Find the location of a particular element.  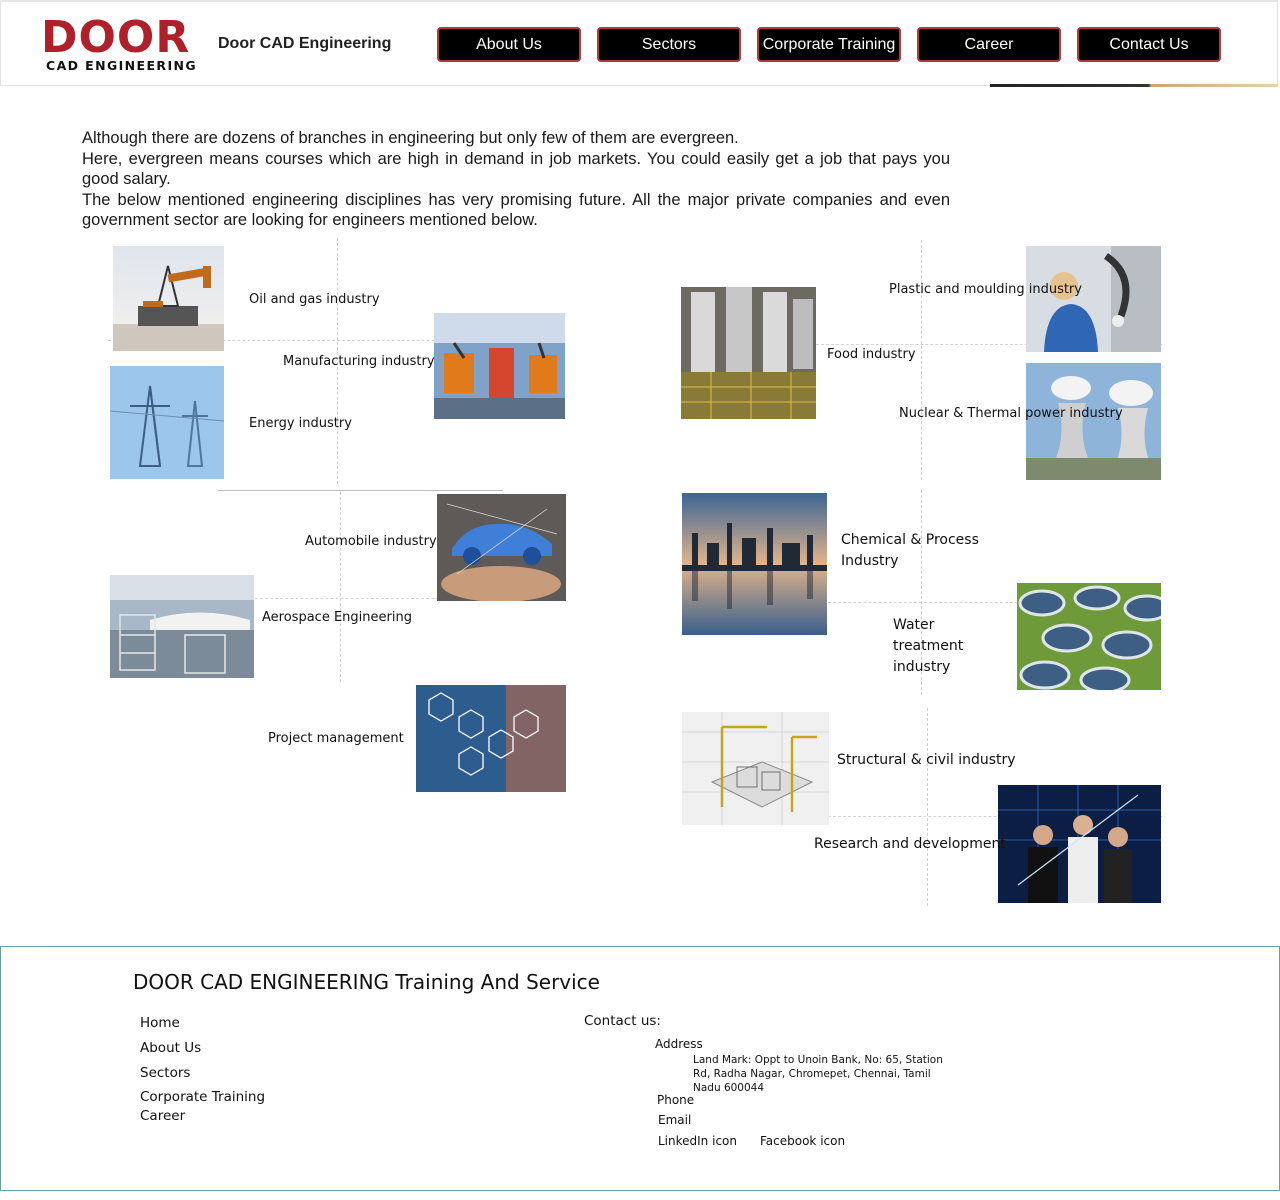

linkedin-icon: LinkedIn icon is located at coordinates (697, 1141).